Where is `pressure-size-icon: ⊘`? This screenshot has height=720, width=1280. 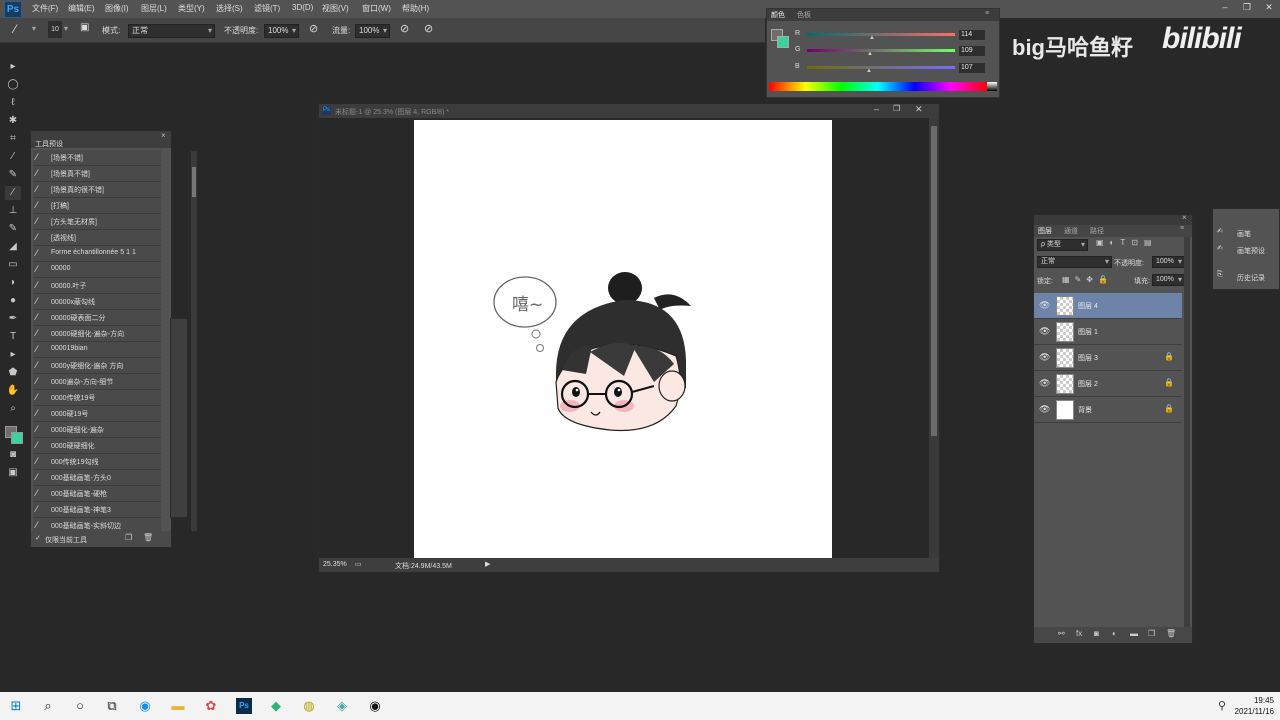
pressure-size-icon: ⊘ is located at coordinates (428, 28).